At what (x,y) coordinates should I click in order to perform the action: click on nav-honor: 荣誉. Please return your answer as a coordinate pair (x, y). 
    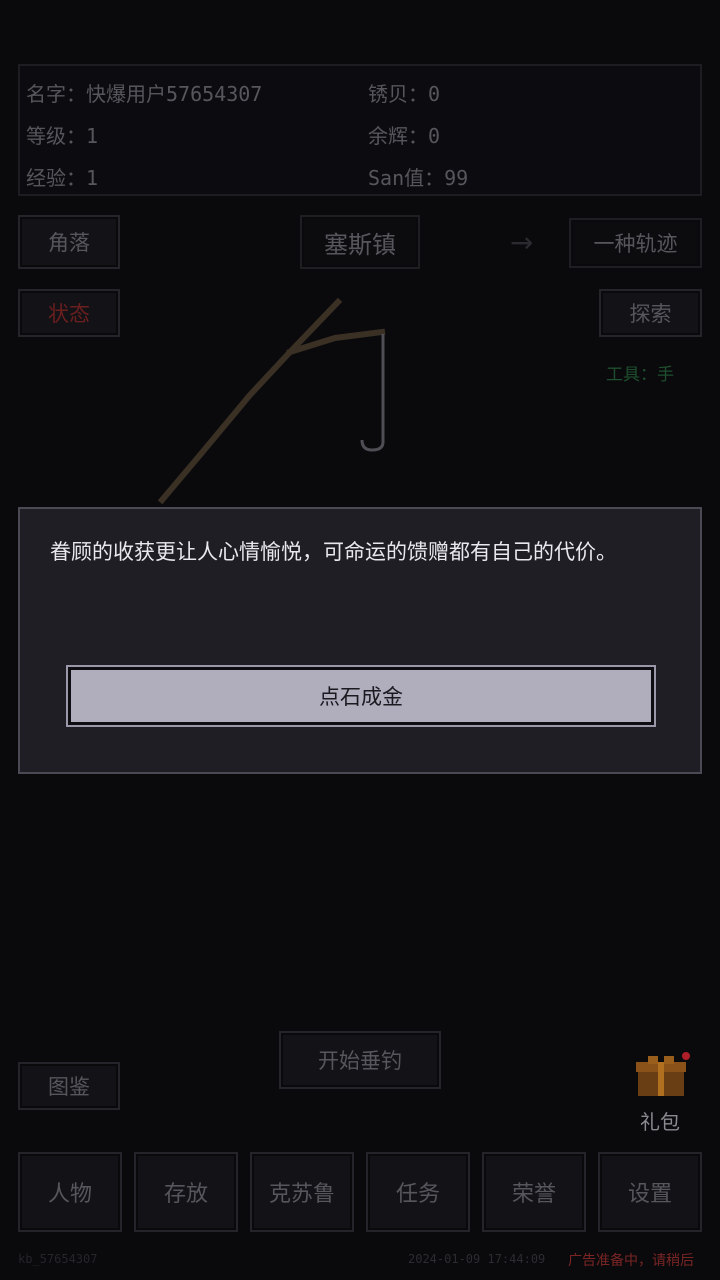
    Looking at the image, I should click on (534, 1192).